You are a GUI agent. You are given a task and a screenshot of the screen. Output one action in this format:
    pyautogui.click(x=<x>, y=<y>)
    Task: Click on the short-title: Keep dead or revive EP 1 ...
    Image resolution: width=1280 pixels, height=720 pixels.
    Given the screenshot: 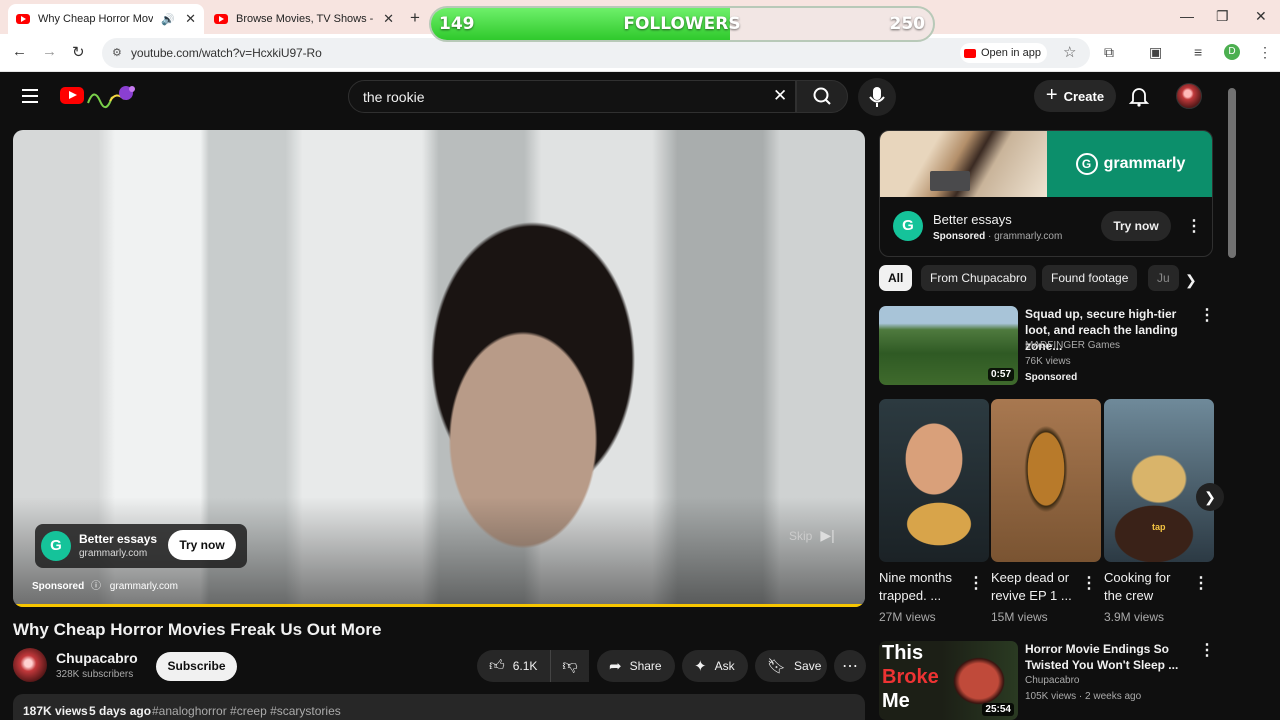 What is the action you would take?
    pyautogui.click(x=1033, y=587)
    